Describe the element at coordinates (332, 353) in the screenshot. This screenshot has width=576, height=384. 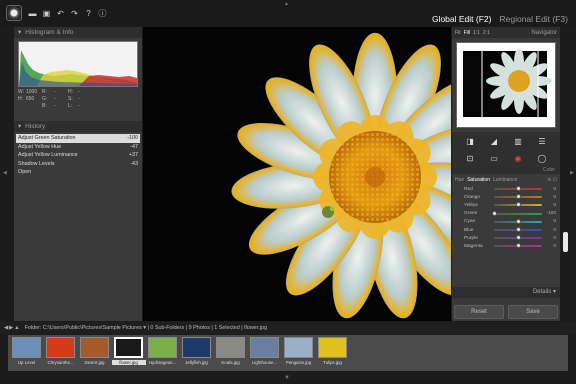
I see `filmstrip-thumbnail: Tulips.jpg` at that location.